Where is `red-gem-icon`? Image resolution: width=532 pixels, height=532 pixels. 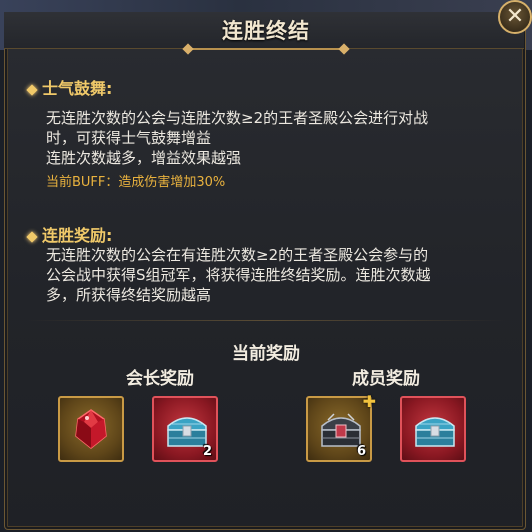 red-gem-icon is located at coordinates (91, 429).